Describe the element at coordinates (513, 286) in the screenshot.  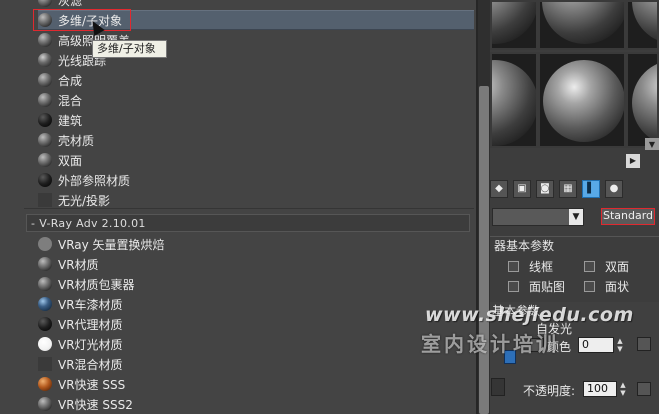
I see `face-map-checkbox` at that location.